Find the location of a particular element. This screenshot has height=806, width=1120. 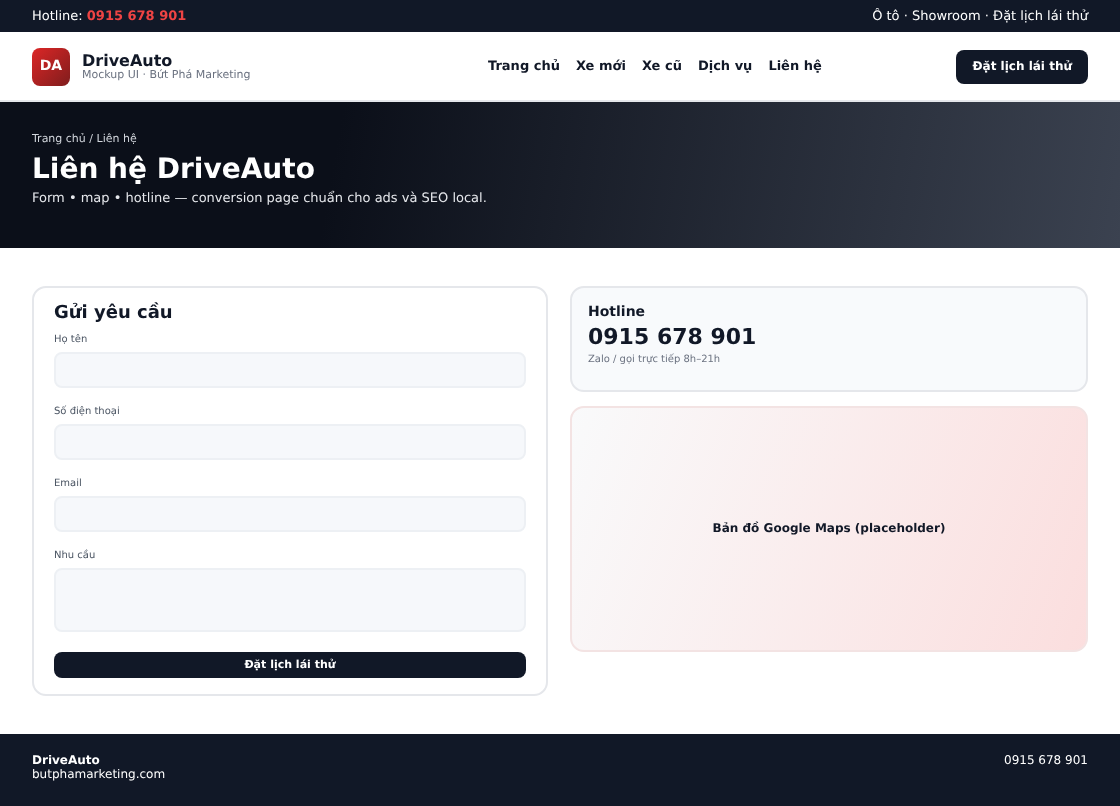

form-title: Gửi yêu cầu is located at coordinates (114, 314).